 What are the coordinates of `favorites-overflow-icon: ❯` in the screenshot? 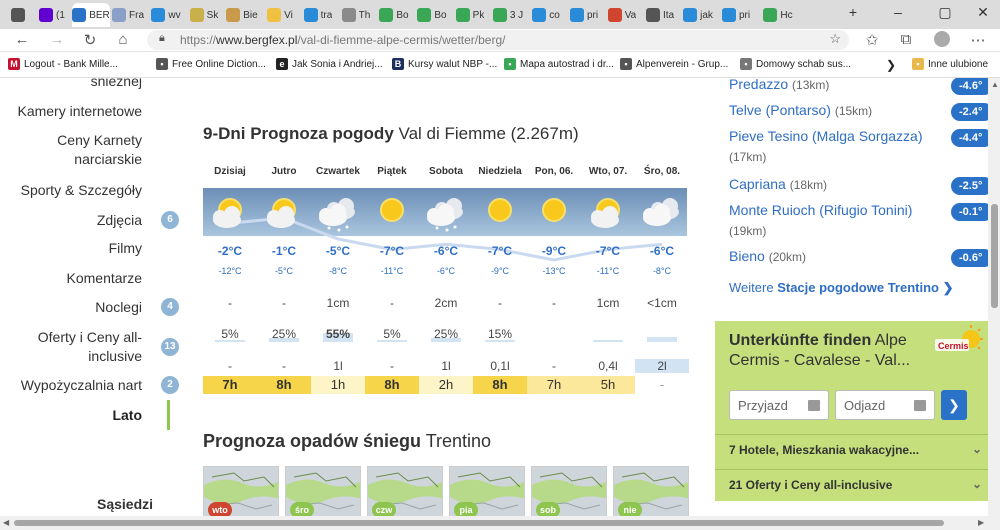 It's located at (891, 65).